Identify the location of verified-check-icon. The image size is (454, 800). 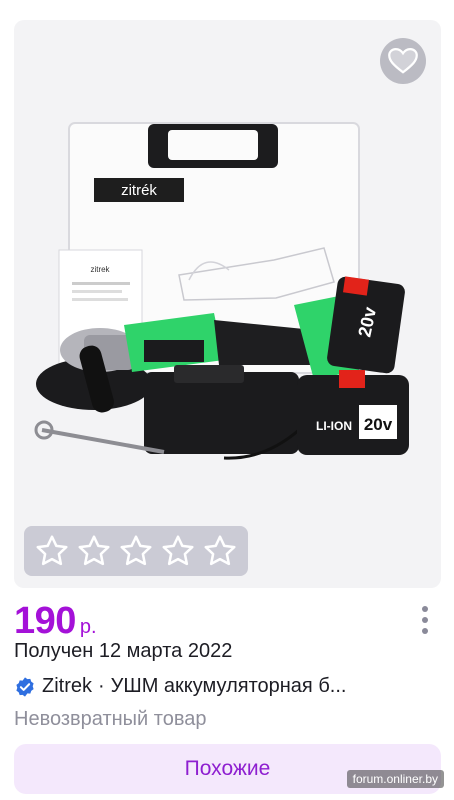
(25, 686).